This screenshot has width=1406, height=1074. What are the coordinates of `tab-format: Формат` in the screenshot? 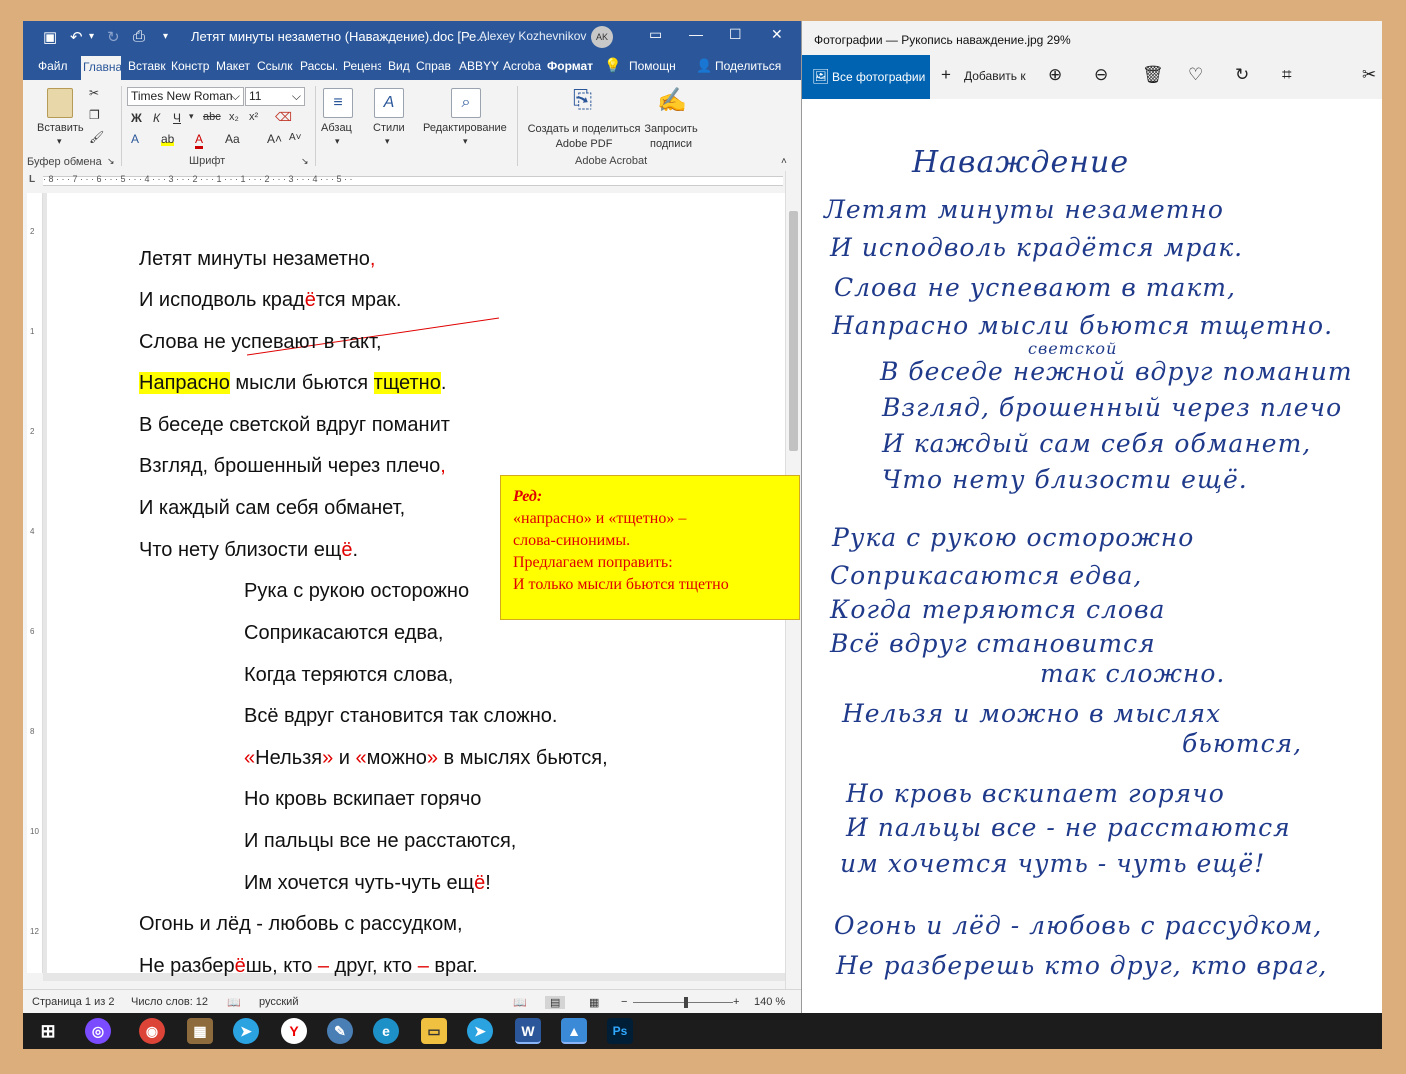 It's located at (570, 66).